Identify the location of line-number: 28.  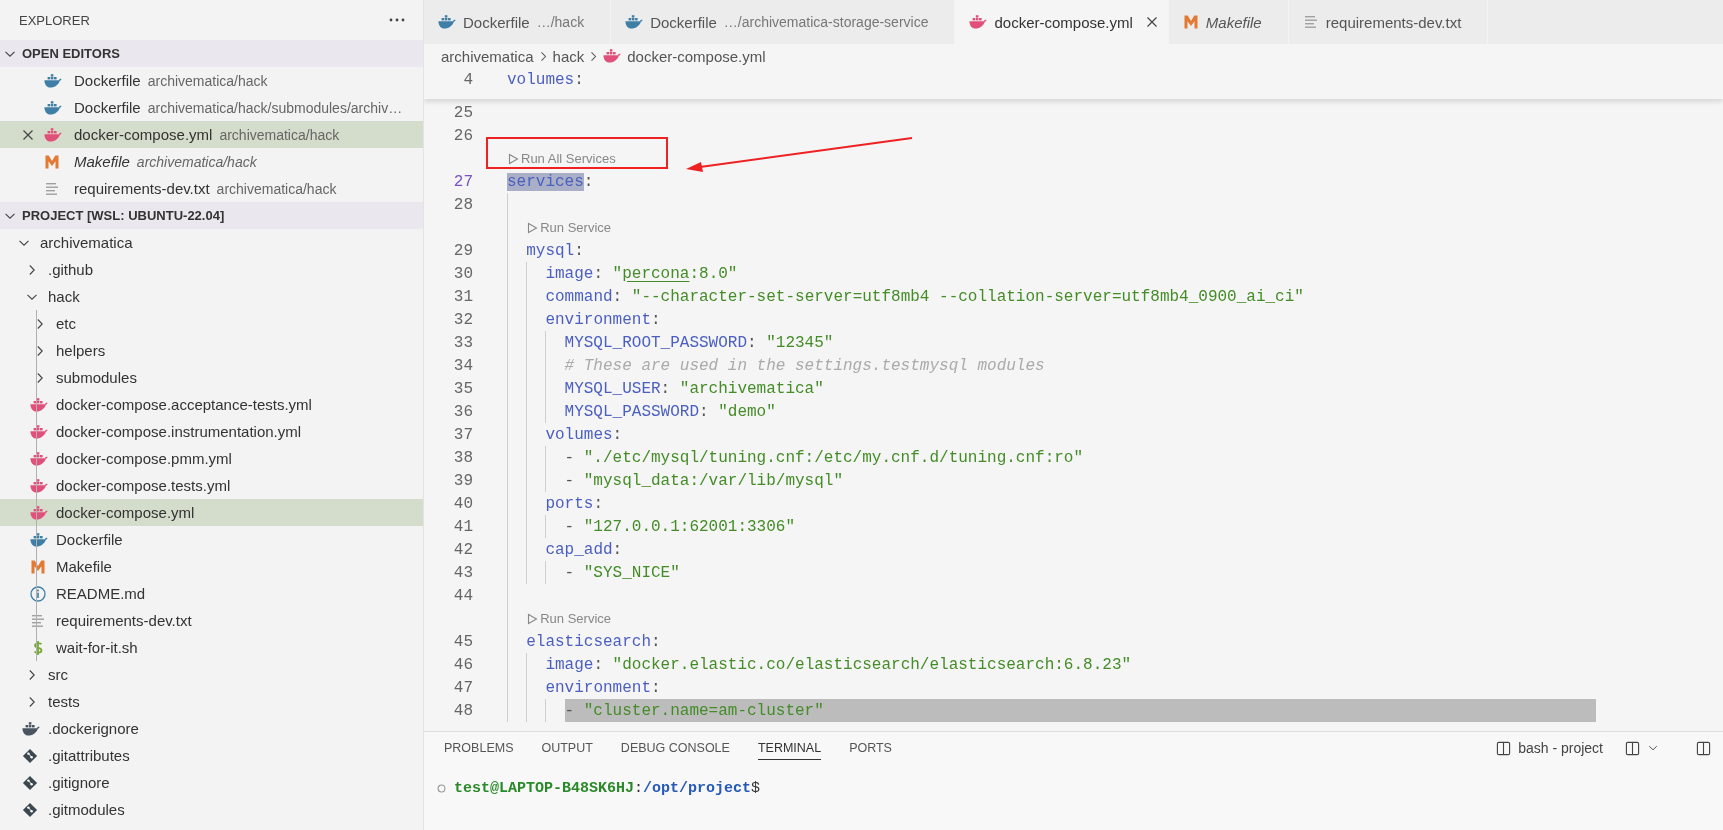
(462, 204).